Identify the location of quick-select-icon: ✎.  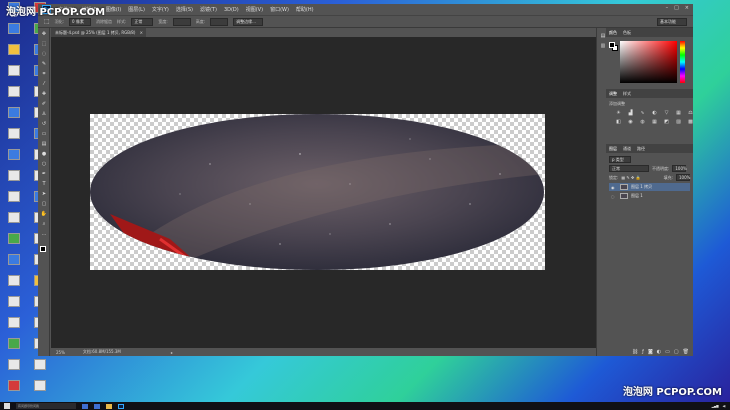
(44, 63).